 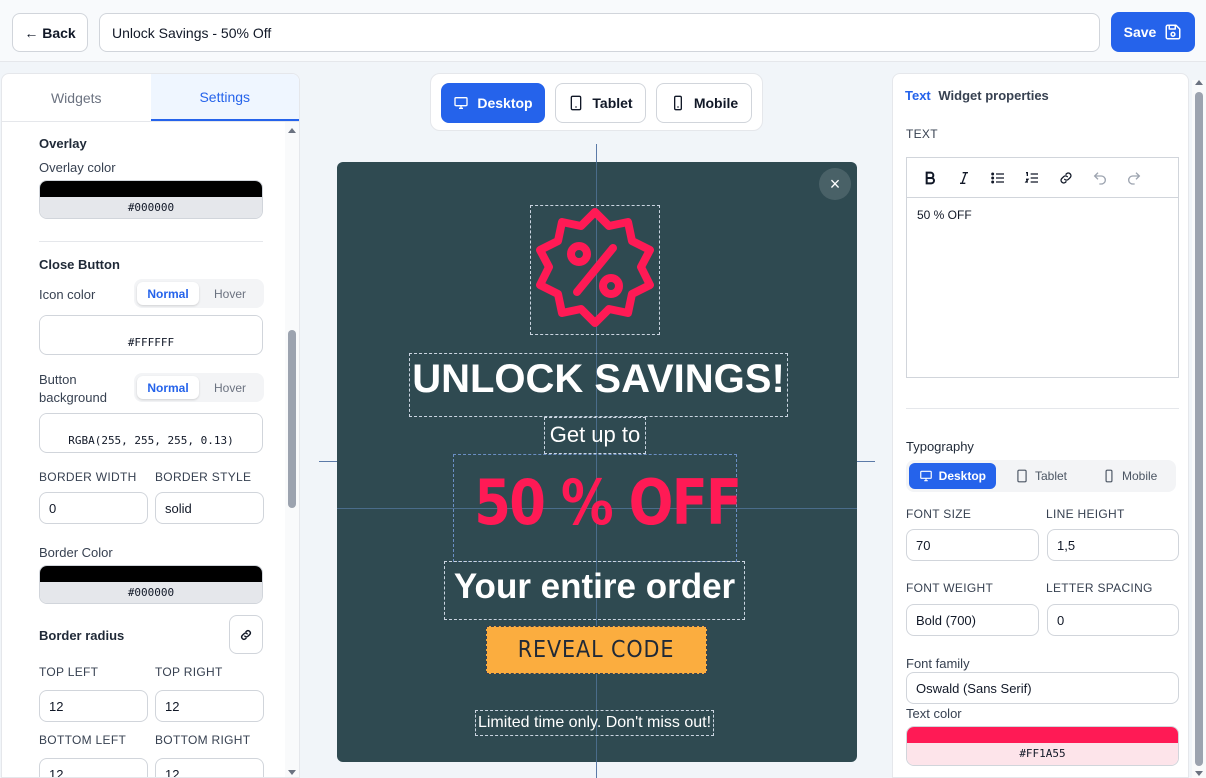 I want to click on back-button: ← Back, so click(x=50, y=32).